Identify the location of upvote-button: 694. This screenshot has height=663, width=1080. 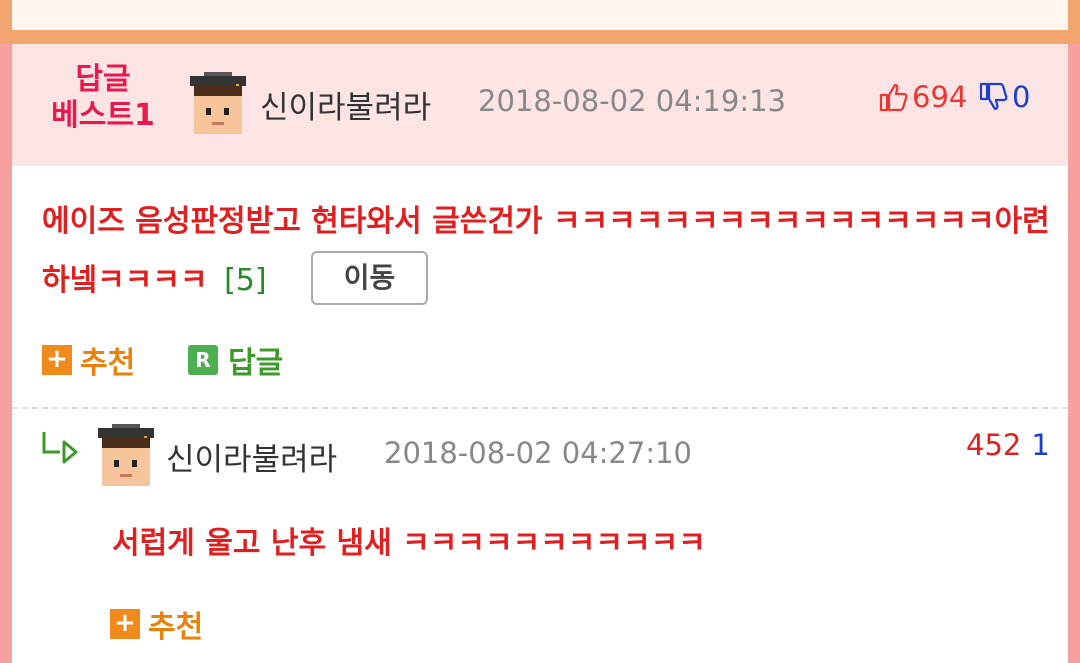
(922, 97).